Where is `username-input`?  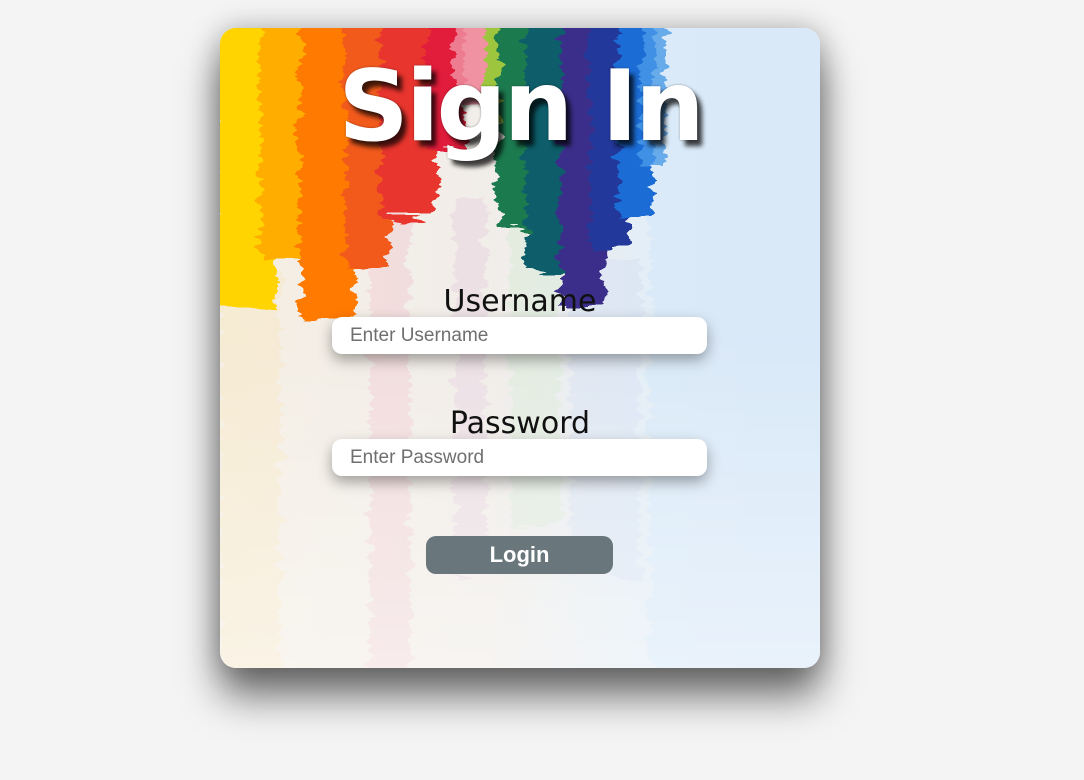
username-input is located at coordinates (519, 335).